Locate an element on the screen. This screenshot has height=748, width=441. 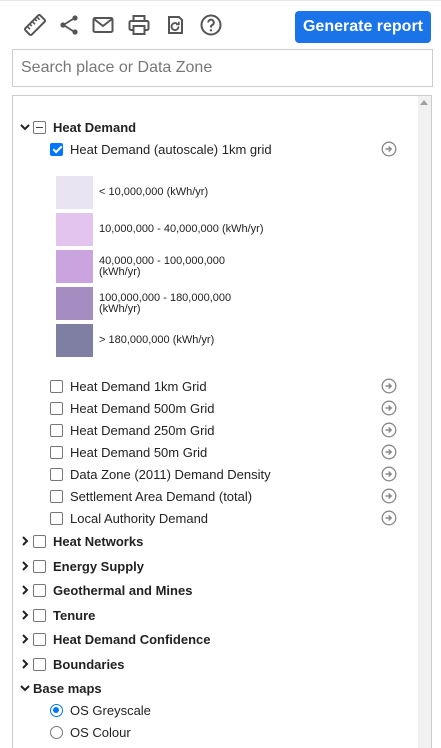
layer-item-label: Heat Demand (autoscale) 1km grid is located at coordinates (171, 149).